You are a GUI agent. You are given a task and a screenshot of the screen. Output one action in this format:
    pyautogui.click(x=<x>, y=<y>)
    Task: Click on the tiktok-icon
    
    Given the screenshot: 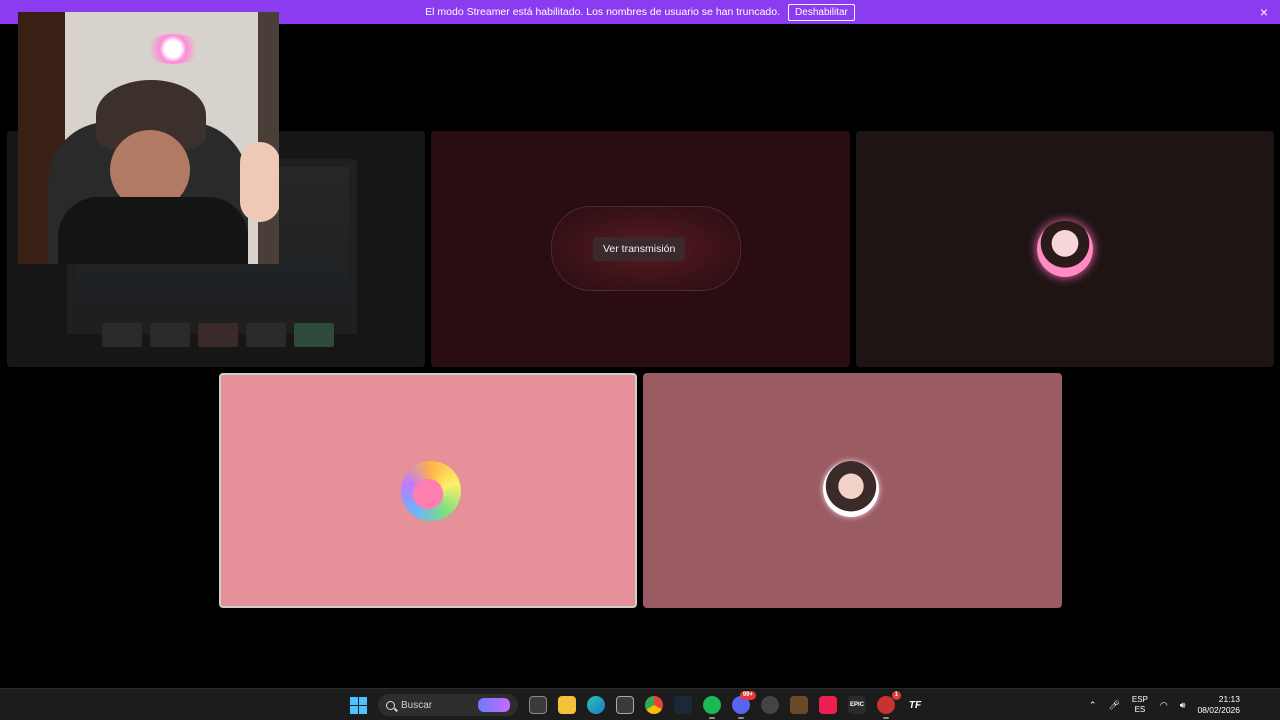 What is the action you would take?
    pyautogui.click(x=828, y=705)
    